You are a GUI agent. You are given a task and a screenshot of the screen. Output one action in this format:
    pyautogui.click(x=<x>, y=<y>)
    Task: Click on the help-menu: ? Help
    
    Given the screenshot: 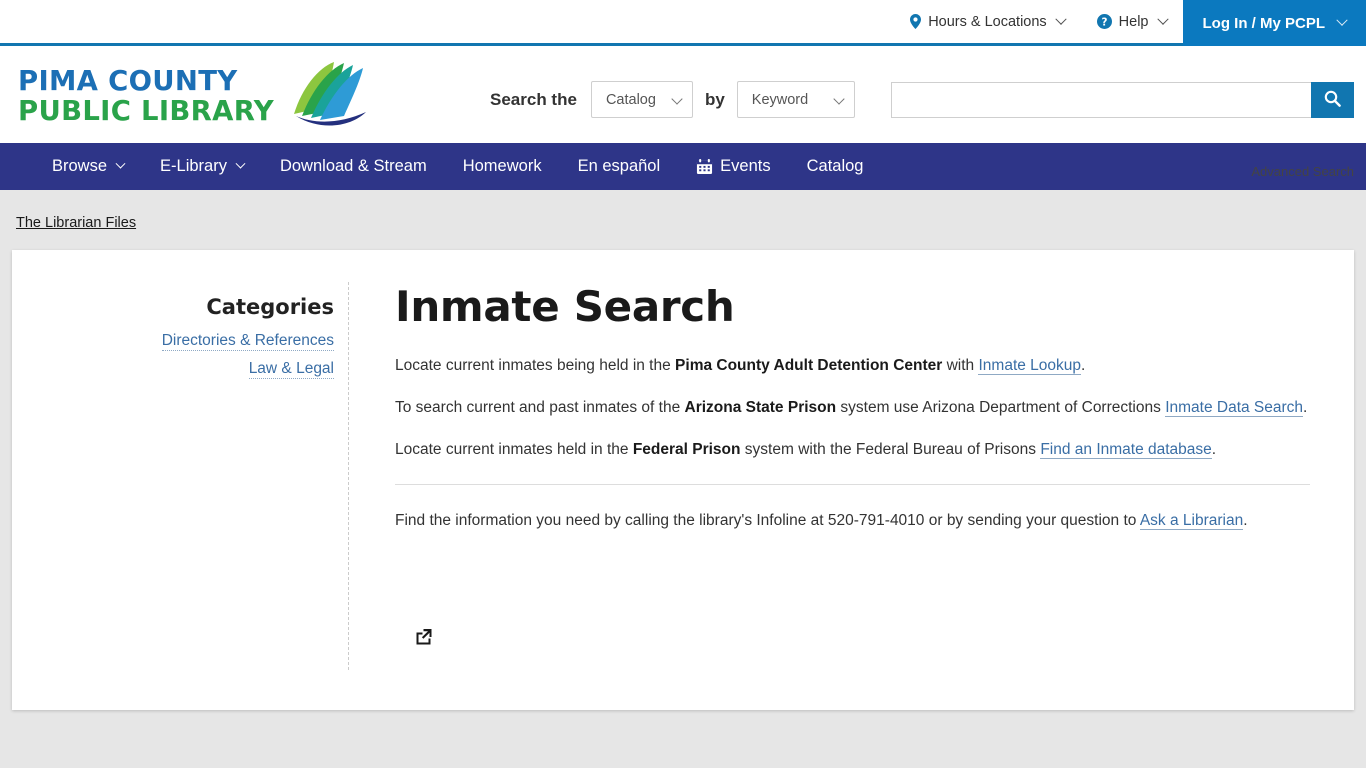 What is the action you would take?
    pyautogui.click(x=1132, y=21)
    